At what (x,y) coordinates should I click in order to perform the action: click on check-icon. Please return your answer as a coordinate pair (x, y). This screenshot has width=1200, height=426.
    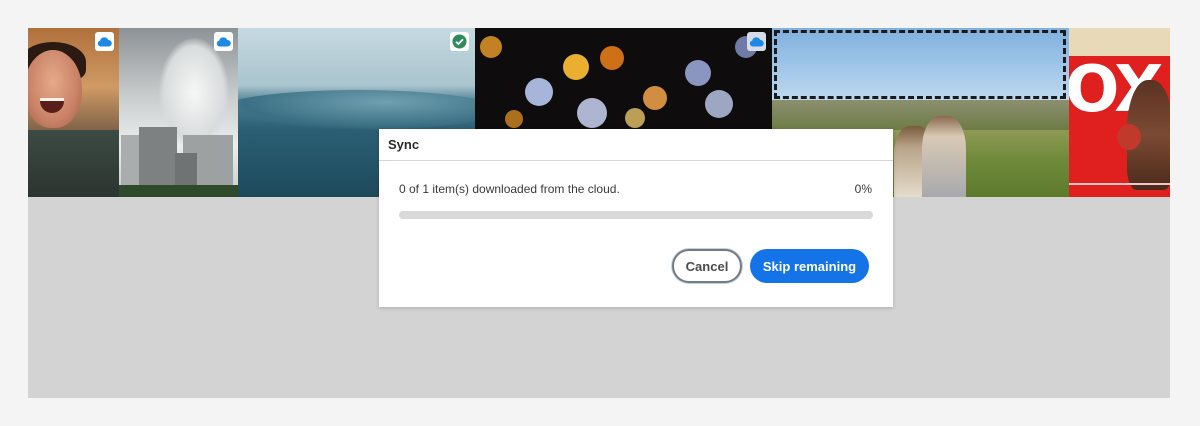
    Looking at the image, I should click on (459, 41).